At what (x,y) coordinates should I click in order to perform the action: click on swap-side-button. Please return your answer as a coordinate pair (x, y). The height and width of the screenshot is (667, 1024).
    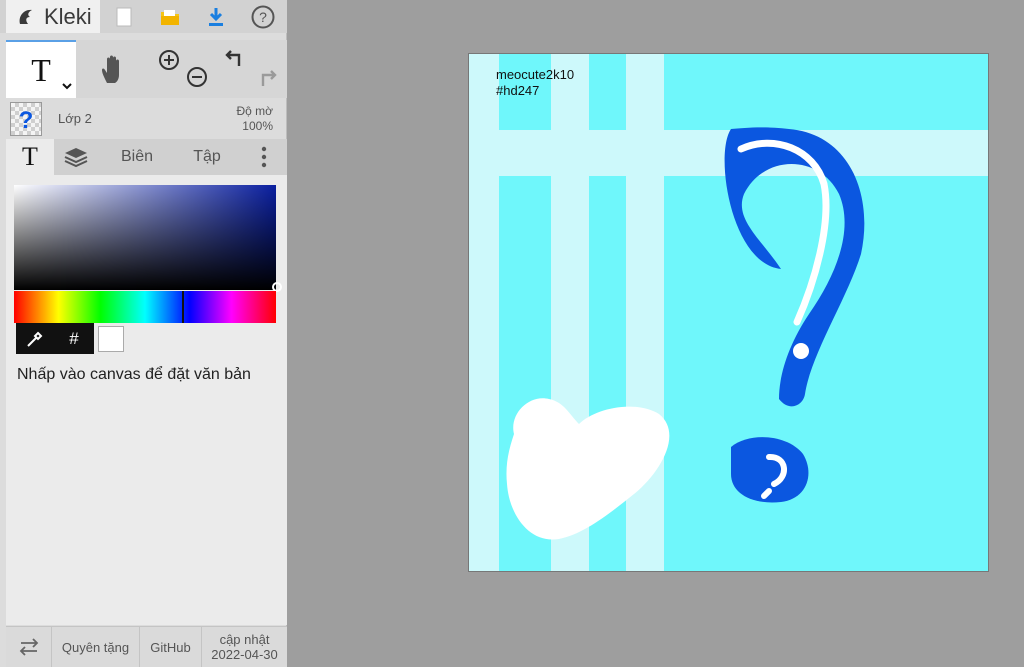
    Looking at the image, I should click on (29, 647).